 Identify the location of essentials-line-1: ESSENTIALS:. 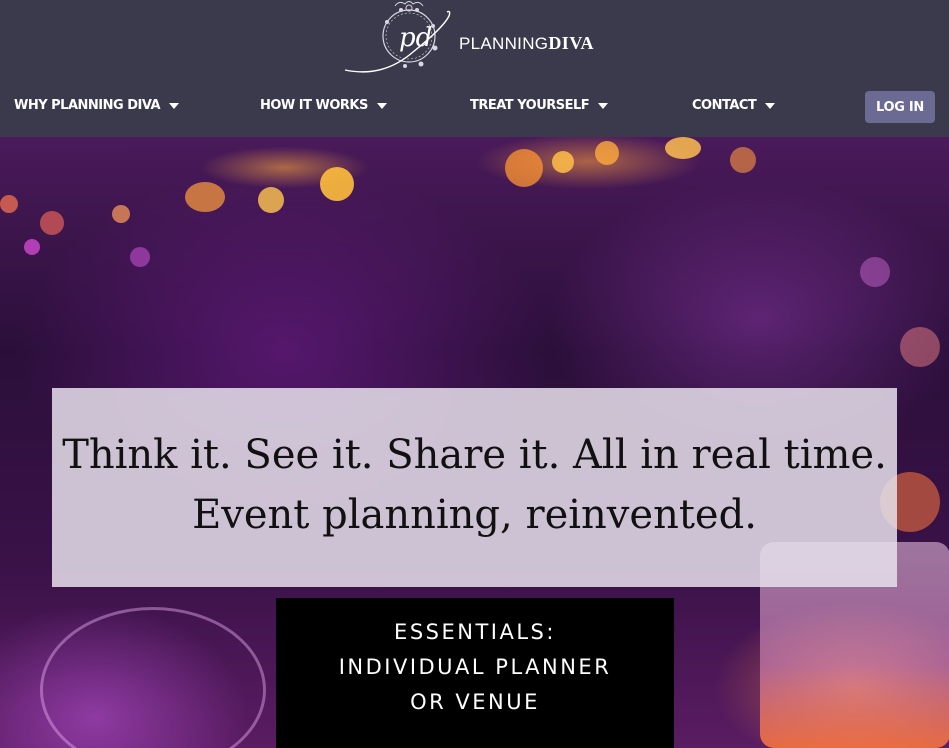
(475, 632).